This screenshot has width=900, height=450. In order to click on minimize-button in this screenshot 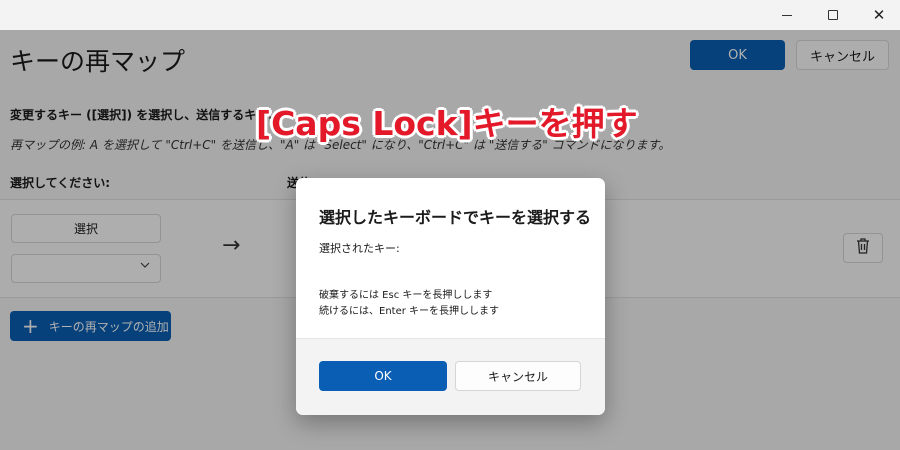, I will do `click(787, 15)`.